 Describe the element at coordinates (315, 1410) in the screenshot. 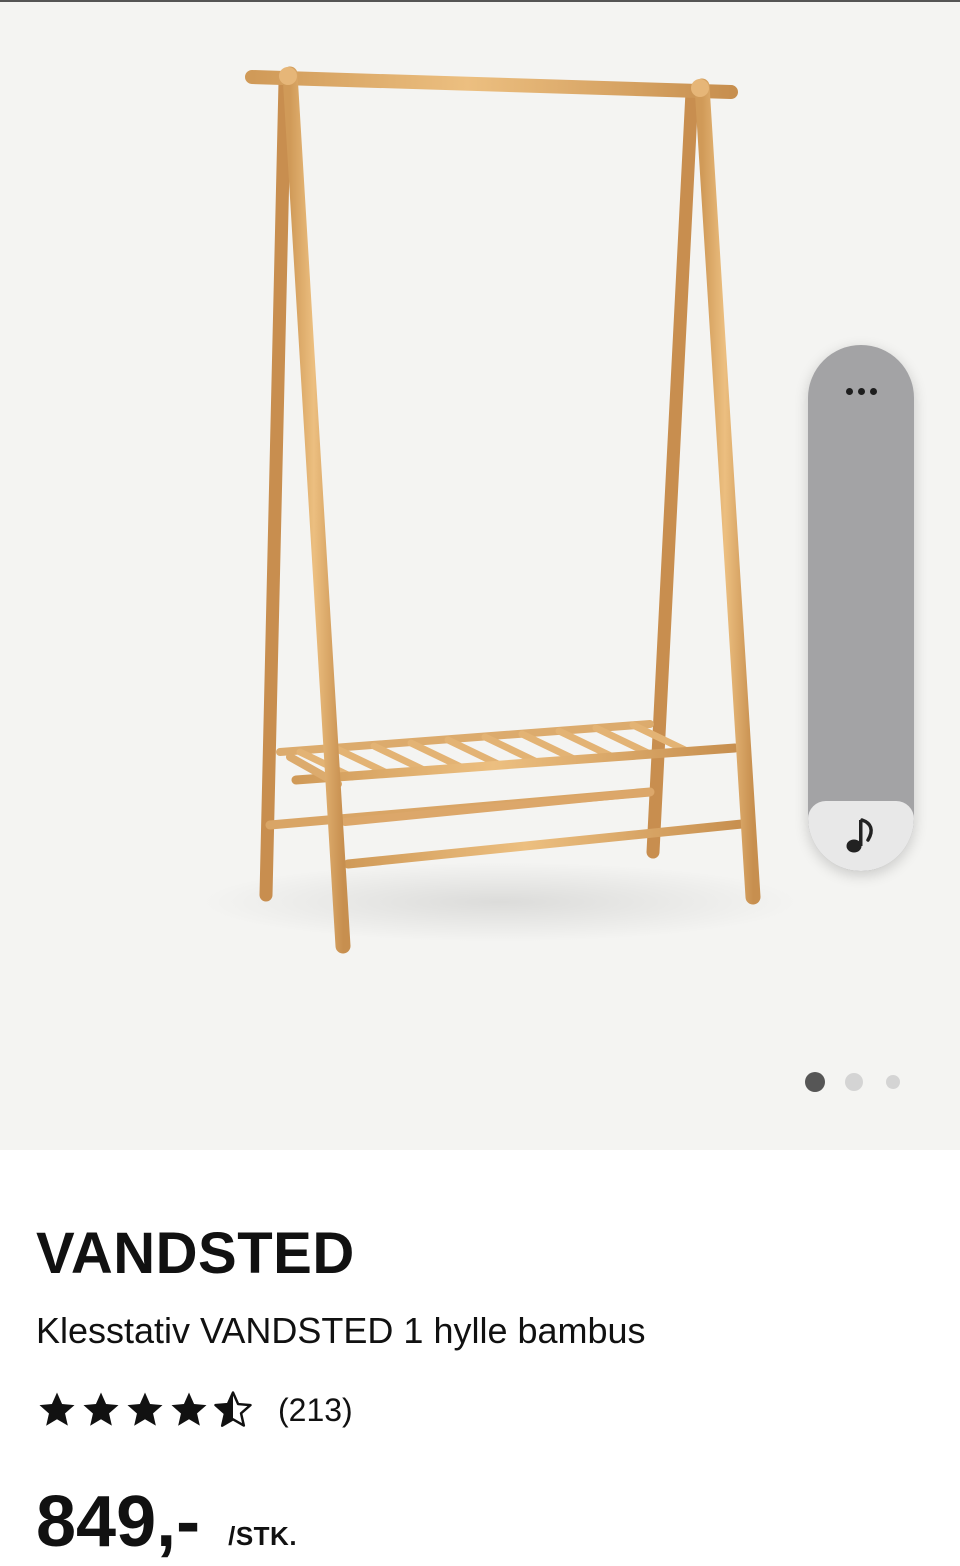

I see `review-count: (213)` at that location.